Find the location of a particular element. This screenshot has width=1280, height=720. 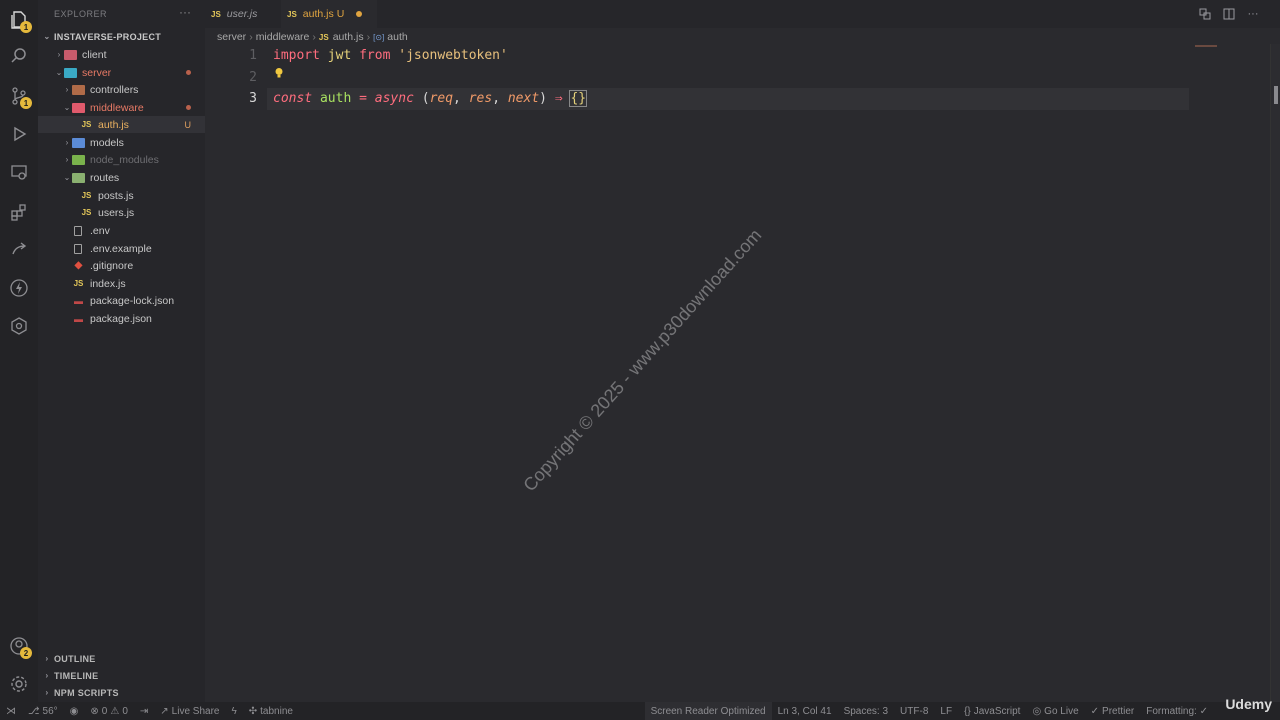

keyword-from: from is located at coordinates (375, 55).